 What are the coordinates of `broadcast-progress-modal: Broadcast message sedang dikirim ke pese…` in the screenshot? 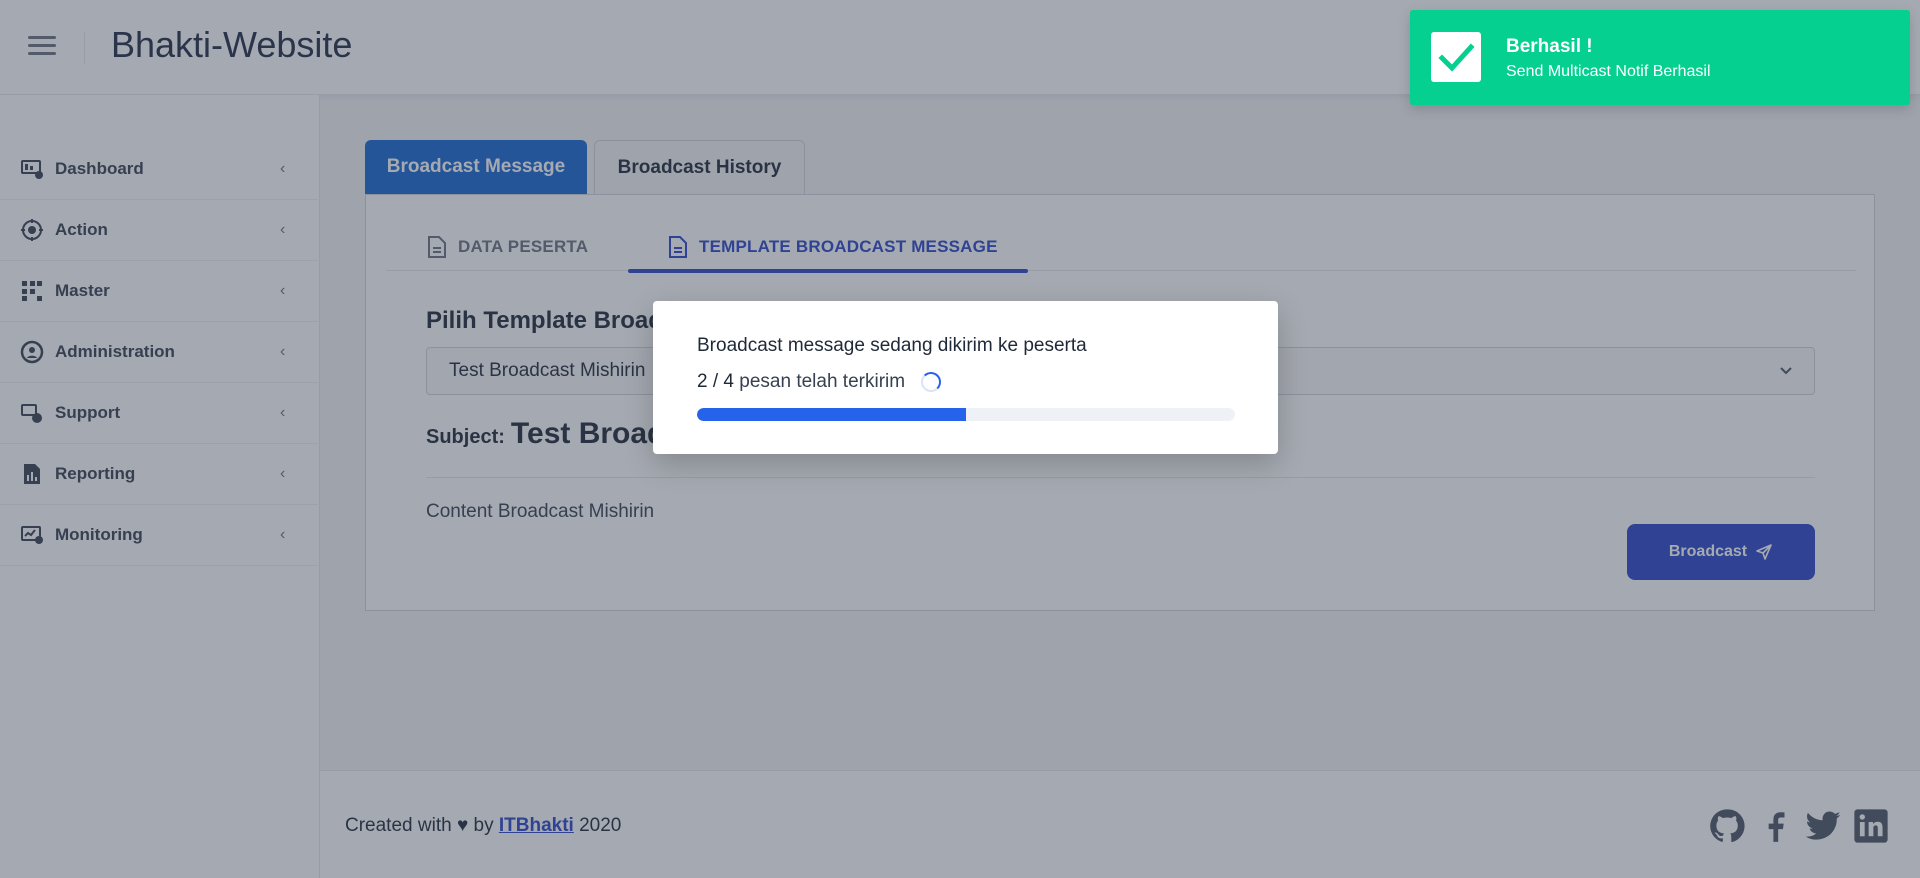 It's located at (965, 377).